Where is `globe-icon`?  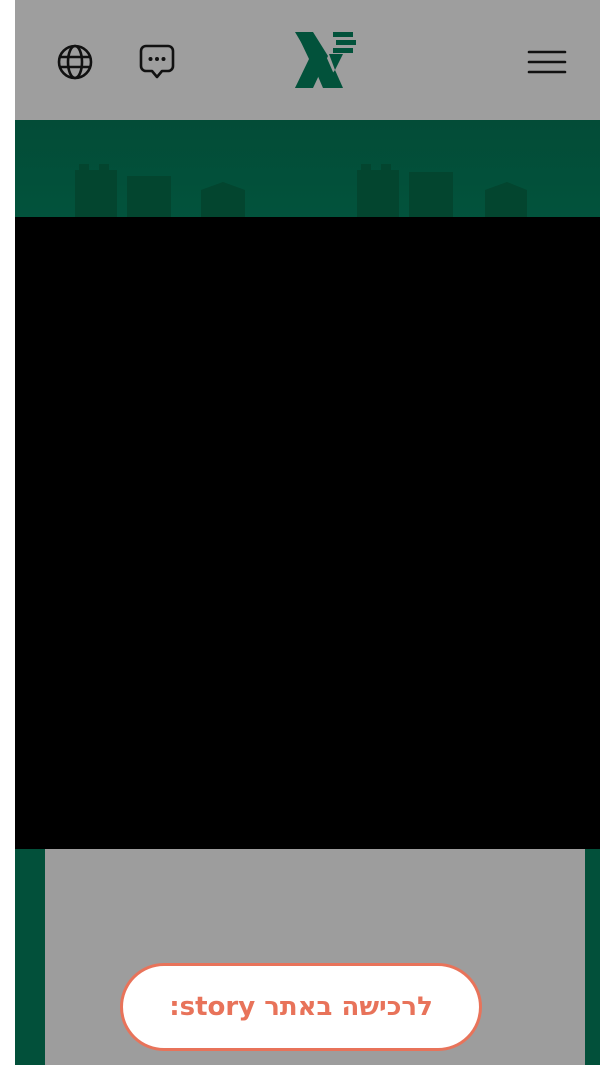
globe-icon is located at coordinates (75, 62).